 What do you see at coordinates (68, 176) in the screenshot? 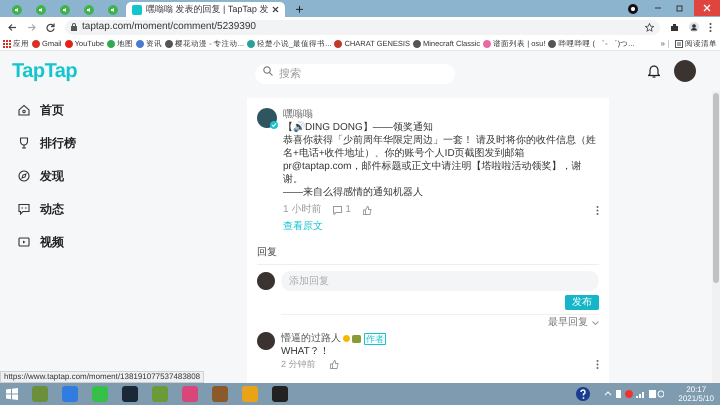
I see `sidebar-item: 发现` at bounding box center [68, 176].